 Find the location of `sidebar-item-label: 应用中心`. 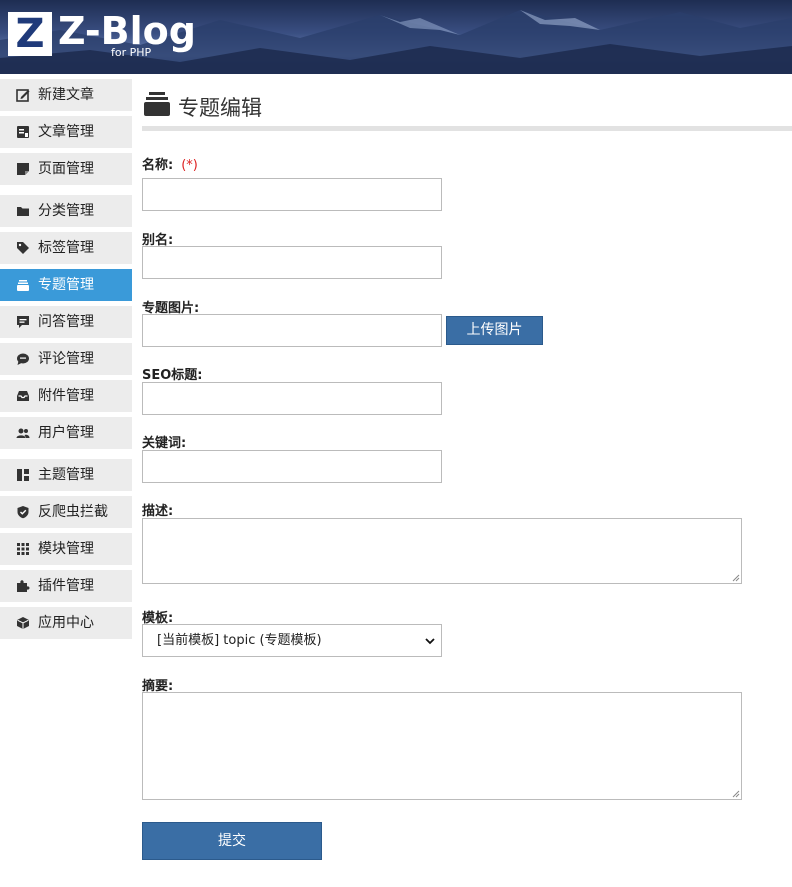

sidebar-item-label: 应用中心 is located at coordinates (66, 623).